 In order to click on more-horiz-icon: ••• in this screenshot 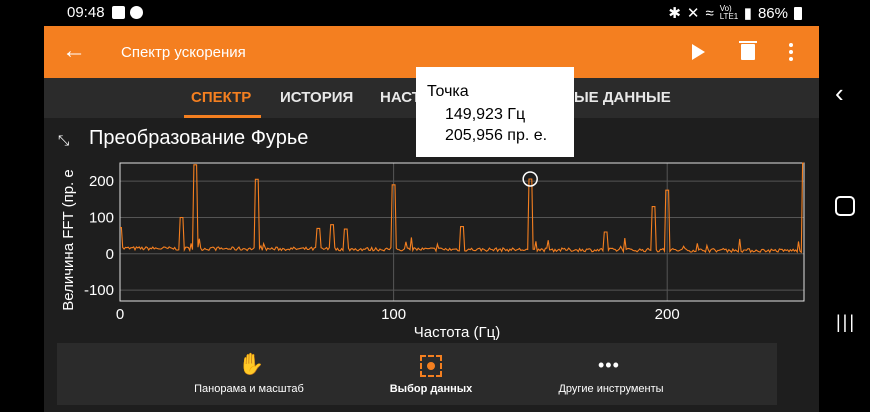, I will do `click(609, 365)`.